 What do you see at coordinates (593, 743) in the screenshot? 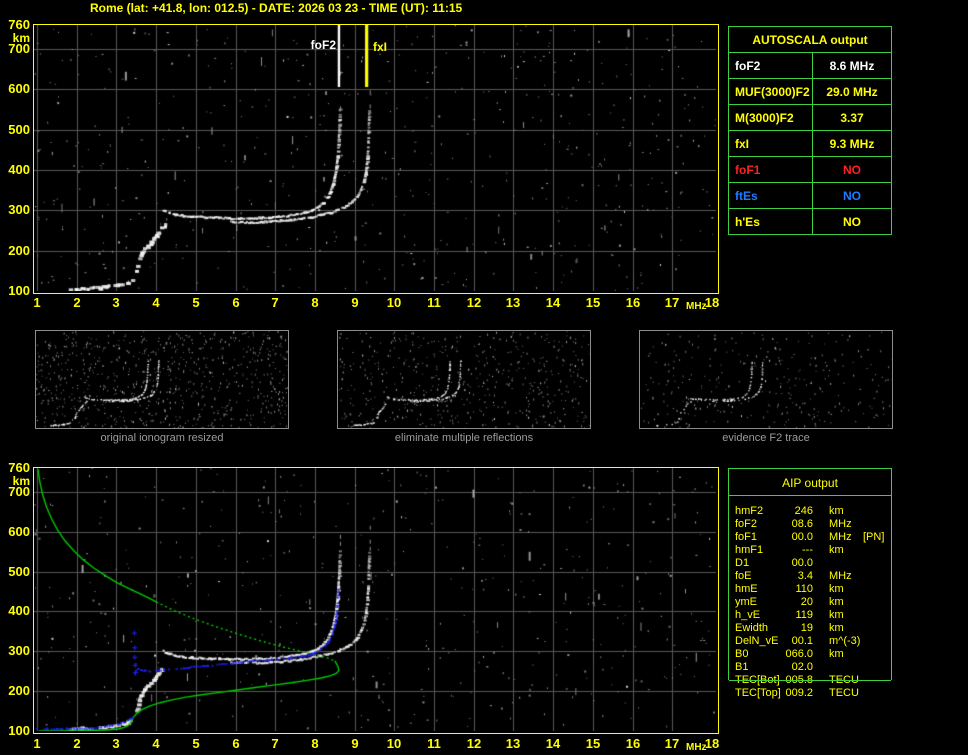
I see `x-tick-label: 15` at bounding box center [593, 743].